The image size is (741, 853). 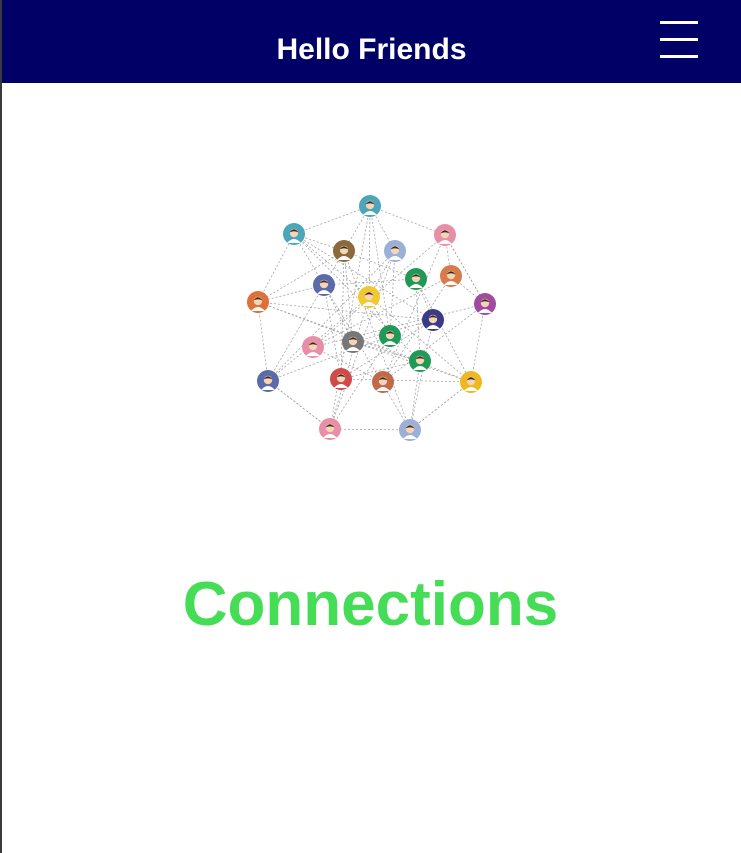 What do you see at coordinates (370, 604) in the screenshot?
I see `connections-heading: Connections` at bounding box center [370, 604].